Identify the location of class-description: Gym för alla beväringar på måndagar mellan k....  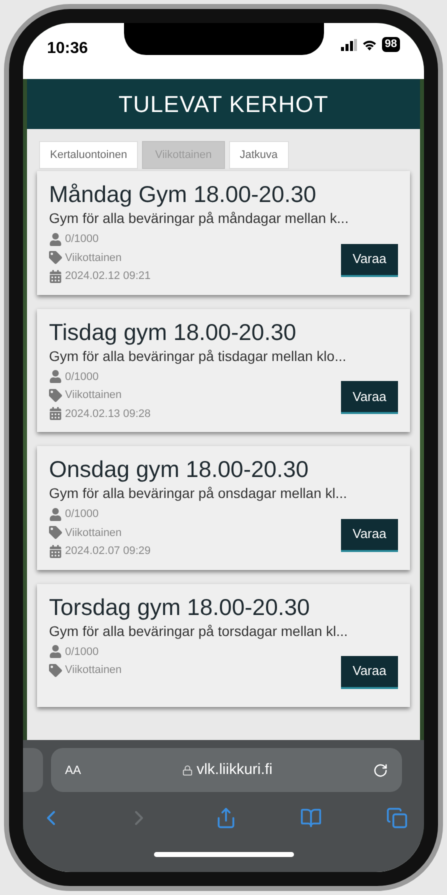
(199, 218).